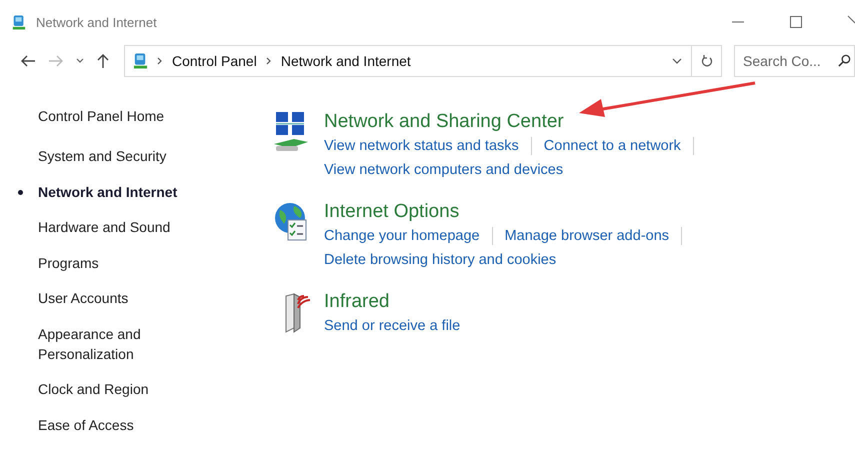  Describe the element at coordinates (133, 116) in the screenshot. I see `sidebar-link: Control Panel Home` at that location.